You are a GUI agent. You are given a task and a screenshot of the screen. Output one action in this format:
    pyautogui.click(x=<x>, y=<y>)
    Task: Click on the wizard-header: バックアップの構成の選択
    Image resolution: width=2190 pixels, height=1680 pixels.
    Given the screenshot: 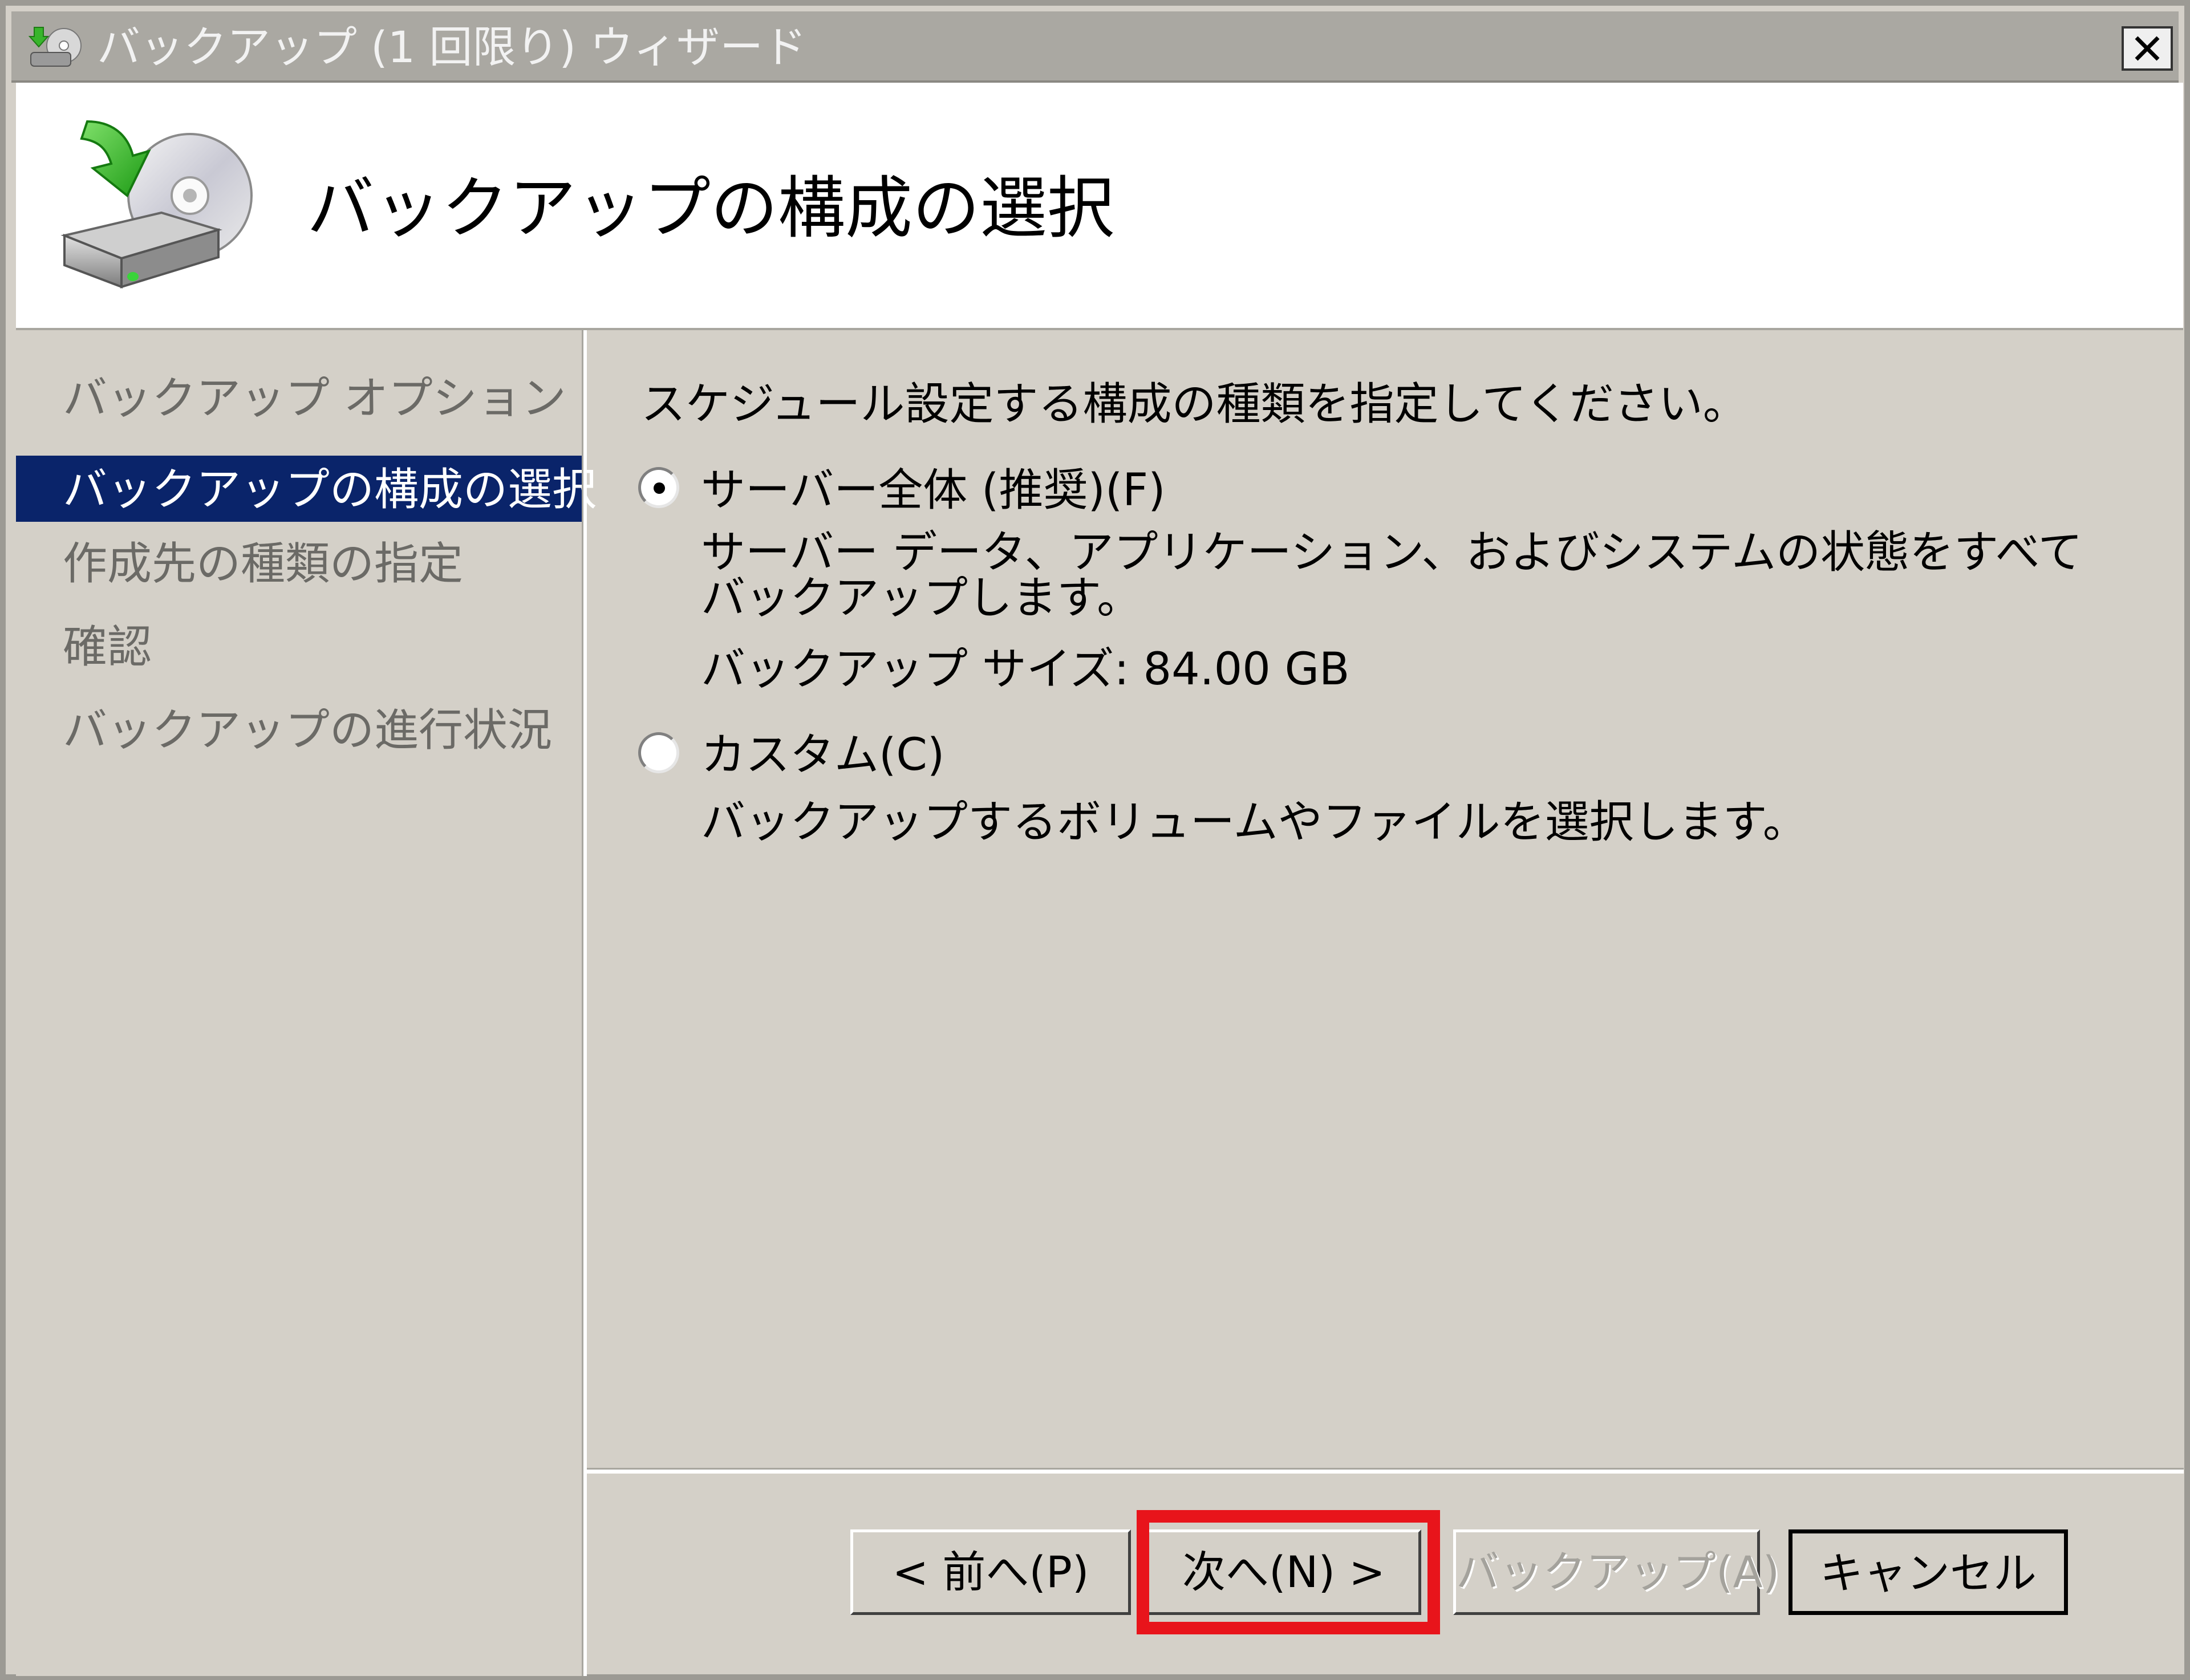 What is the action you would take?
    pyautogui.click(x=1099, y=205)
    